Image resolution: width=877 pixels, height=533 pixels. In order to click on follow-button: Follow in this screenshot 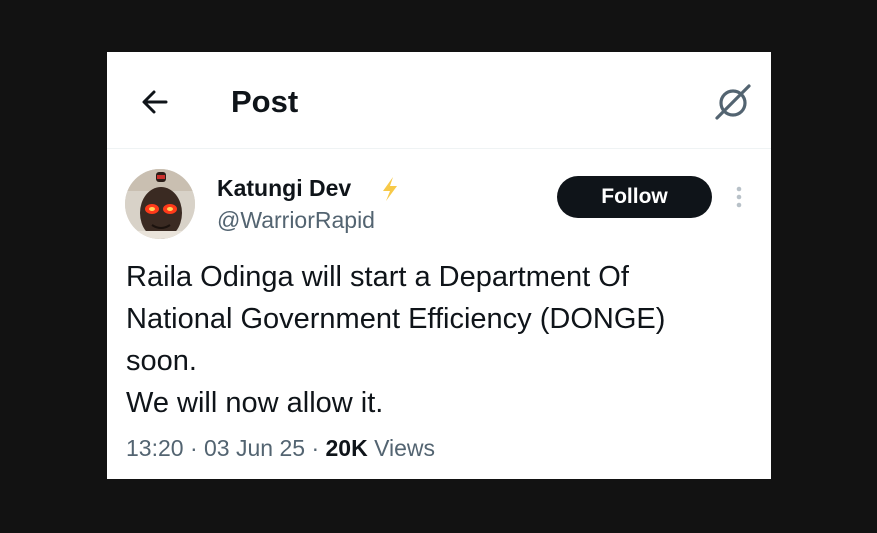, I will do `click(634, 197)`.